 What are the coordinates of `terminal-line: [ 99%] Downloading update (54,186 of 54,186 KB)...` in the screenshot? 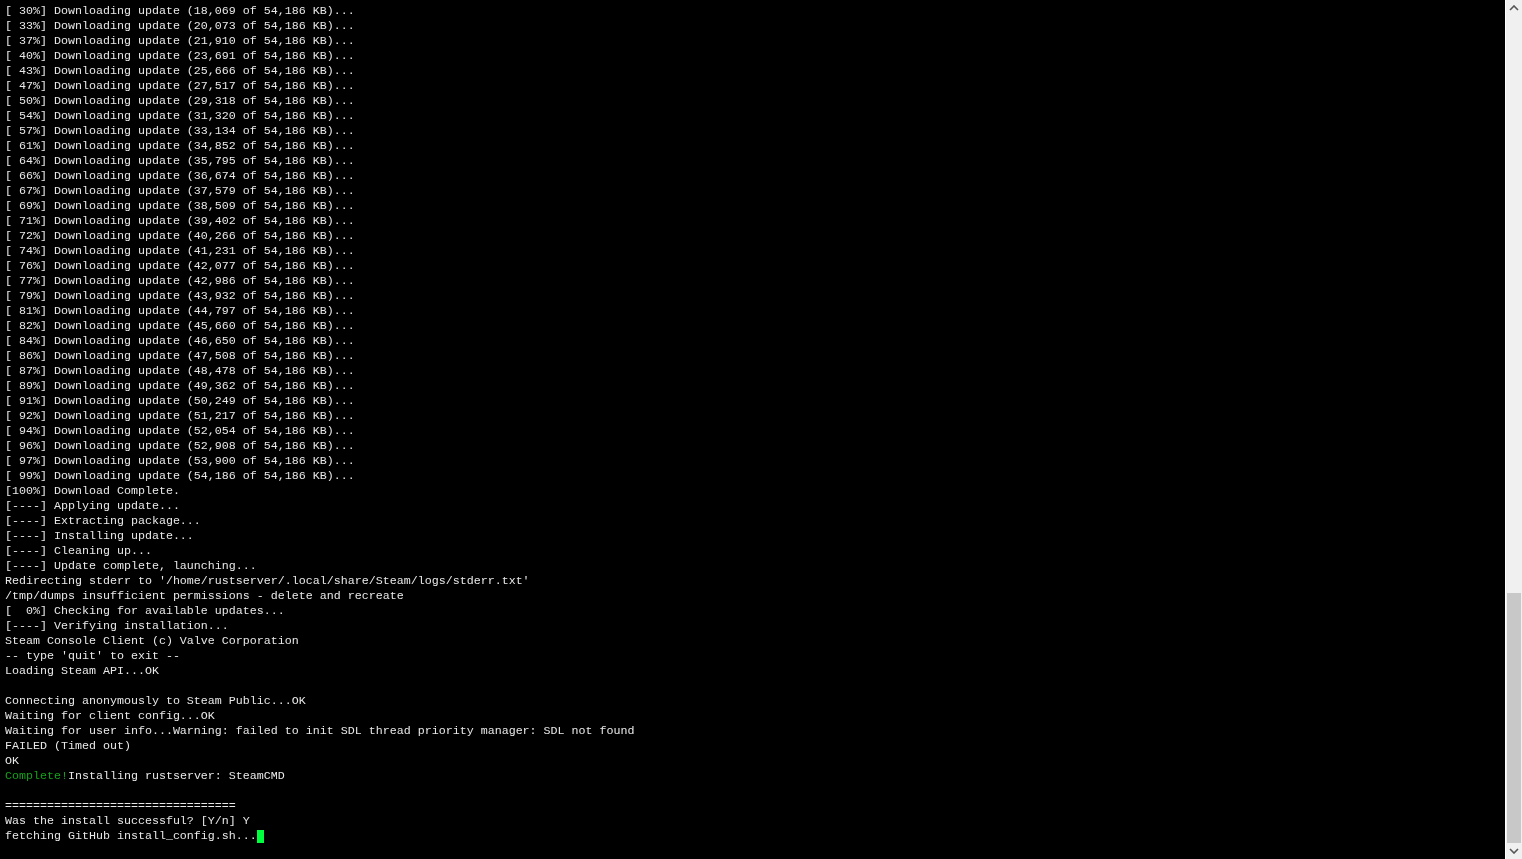 It's located at (180, 476).